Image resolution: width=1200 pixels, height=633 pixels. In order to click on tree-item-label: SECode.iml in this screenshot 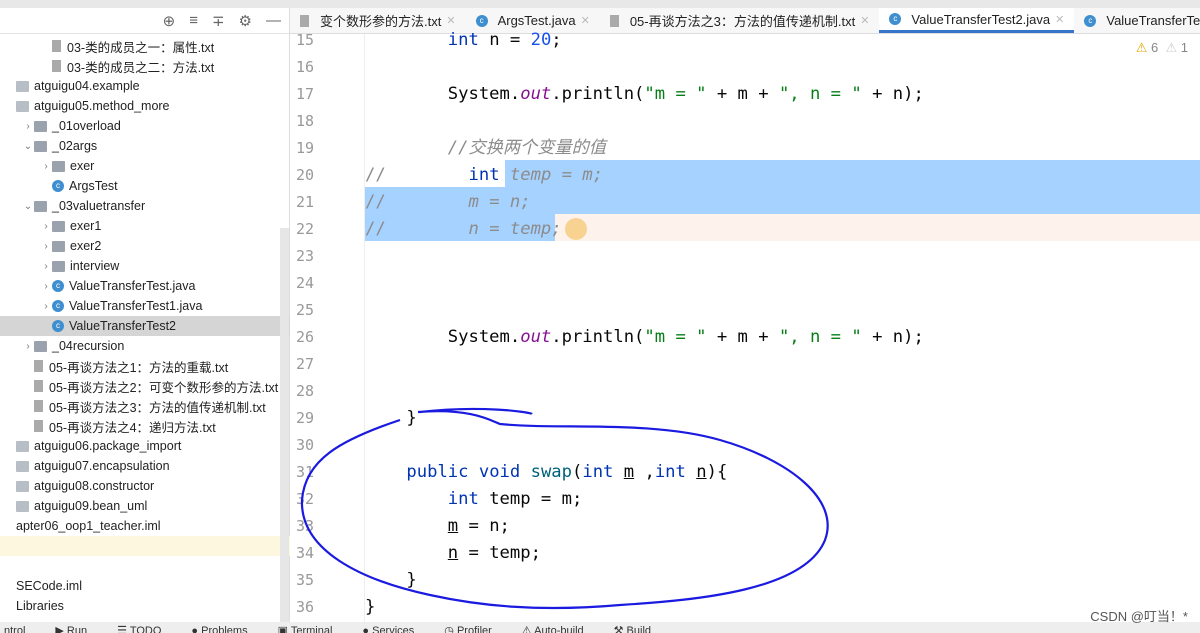, I will do `click(49, 586)`.